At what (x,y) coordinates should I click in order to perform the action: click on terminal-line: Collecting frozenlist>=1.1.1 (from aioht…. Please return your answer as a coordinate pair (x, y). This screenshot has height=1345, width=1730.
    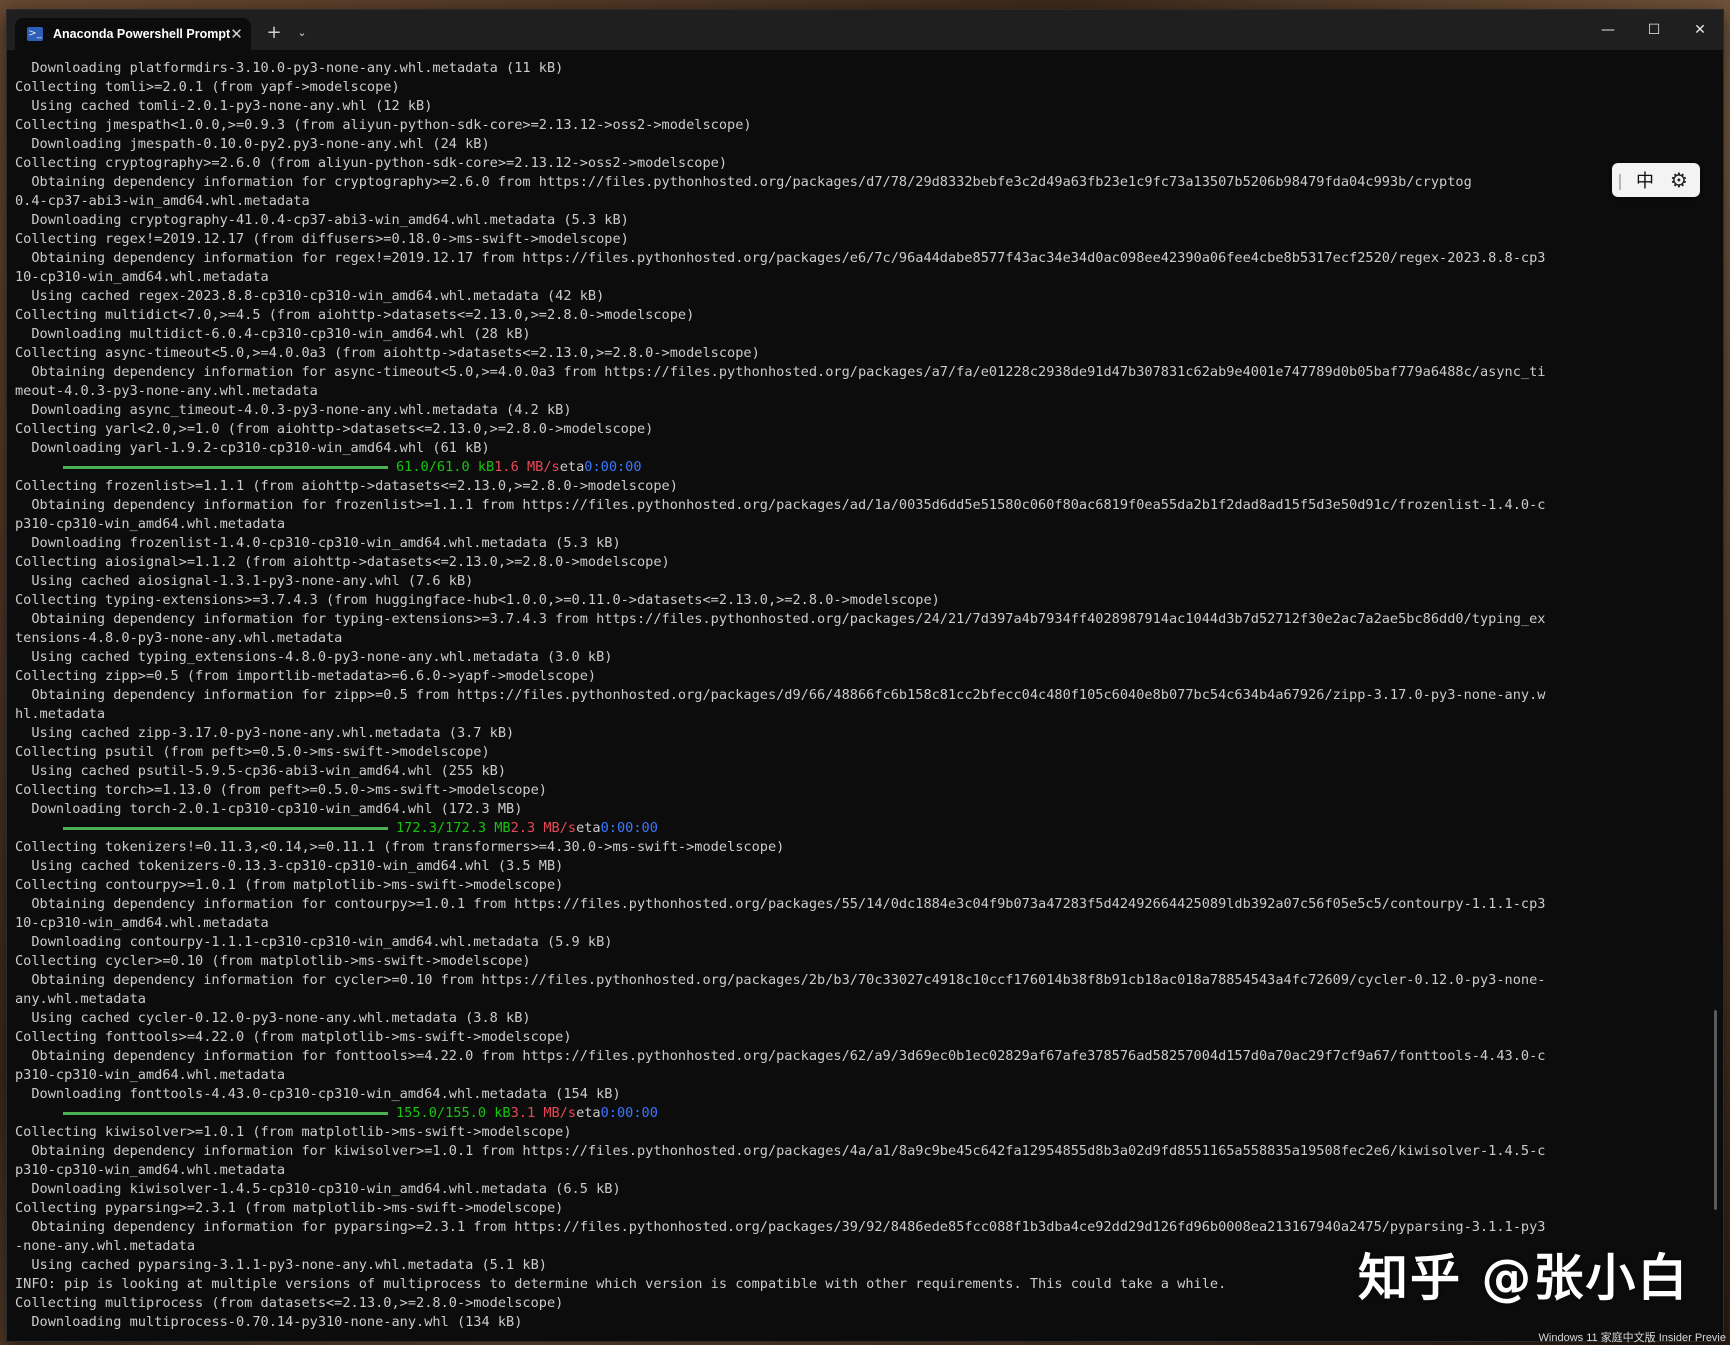
    Looking at the image, I should click on (346, 486).